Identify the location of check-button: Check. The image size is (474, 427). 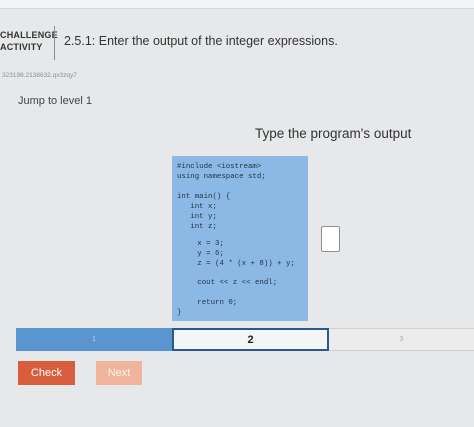
(46, 373).